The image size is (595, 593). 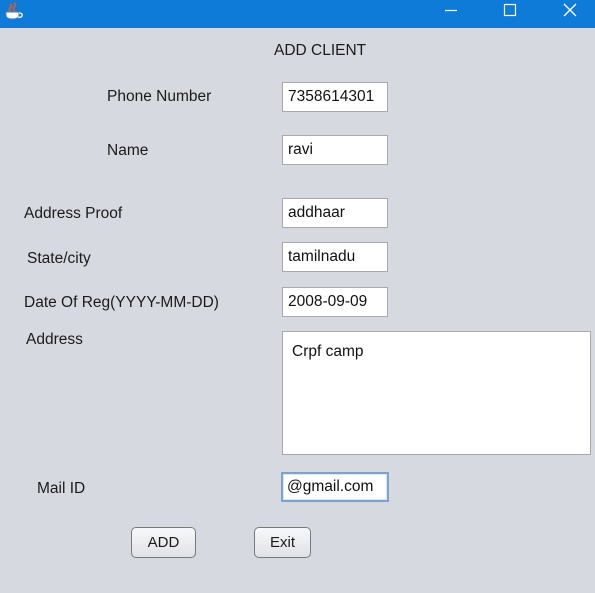 I want to click on minimize-button, so click(x=451, y=10).